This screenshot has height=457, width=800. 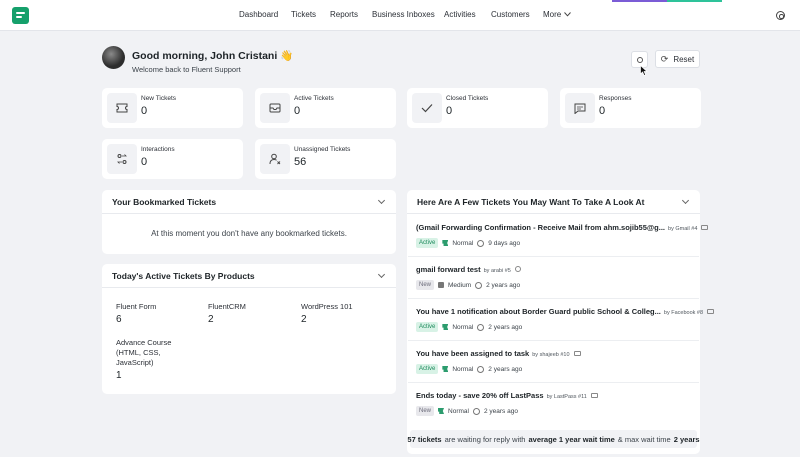 I want to click on product-name: FluentCRM, so click(x=227, y=306).